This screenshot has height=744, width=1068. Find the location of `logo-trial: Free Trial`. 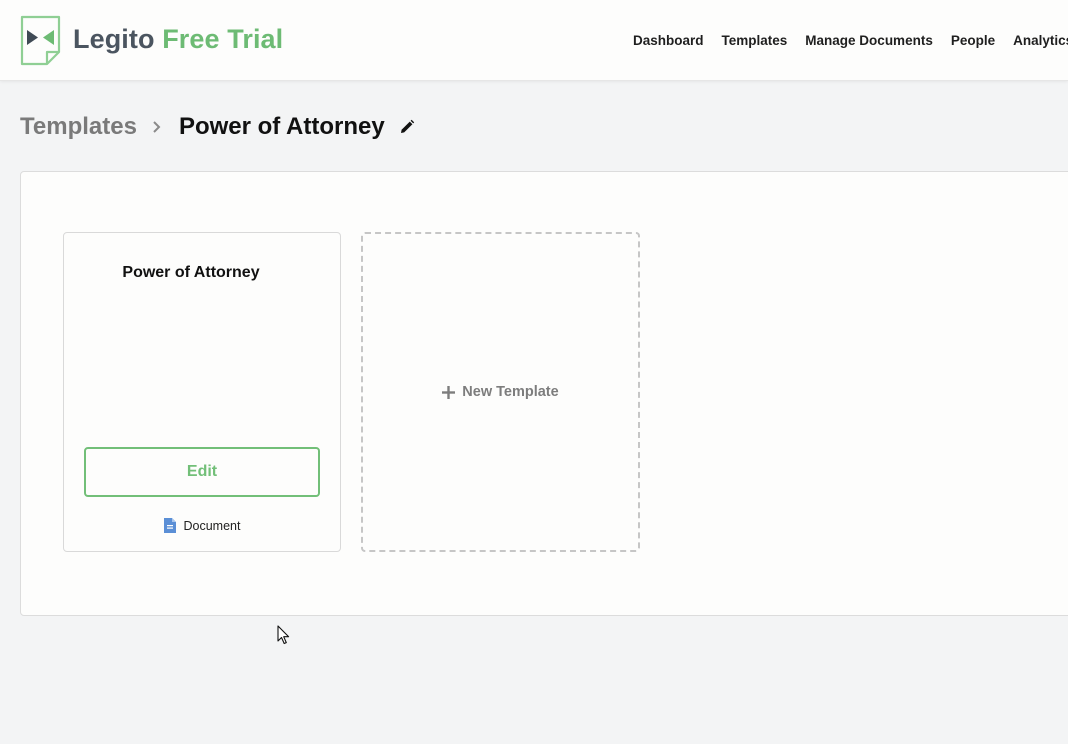

logo-trial: Free Trial is located at coordinates (223, 39).